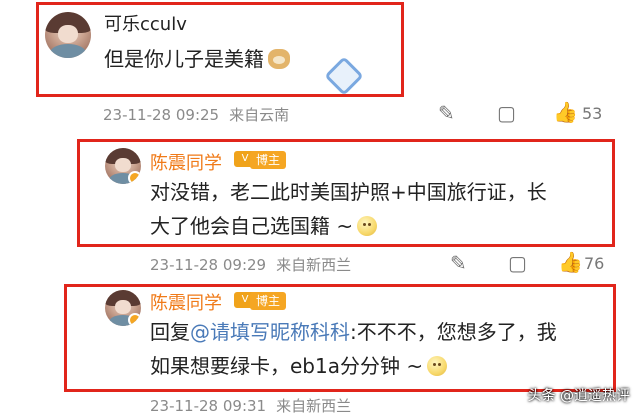  What do you see at coordinates (161, 115) in the screenshot?
I see `timestamp: 23-11-28 09:25` at bounding box center [161, 115].